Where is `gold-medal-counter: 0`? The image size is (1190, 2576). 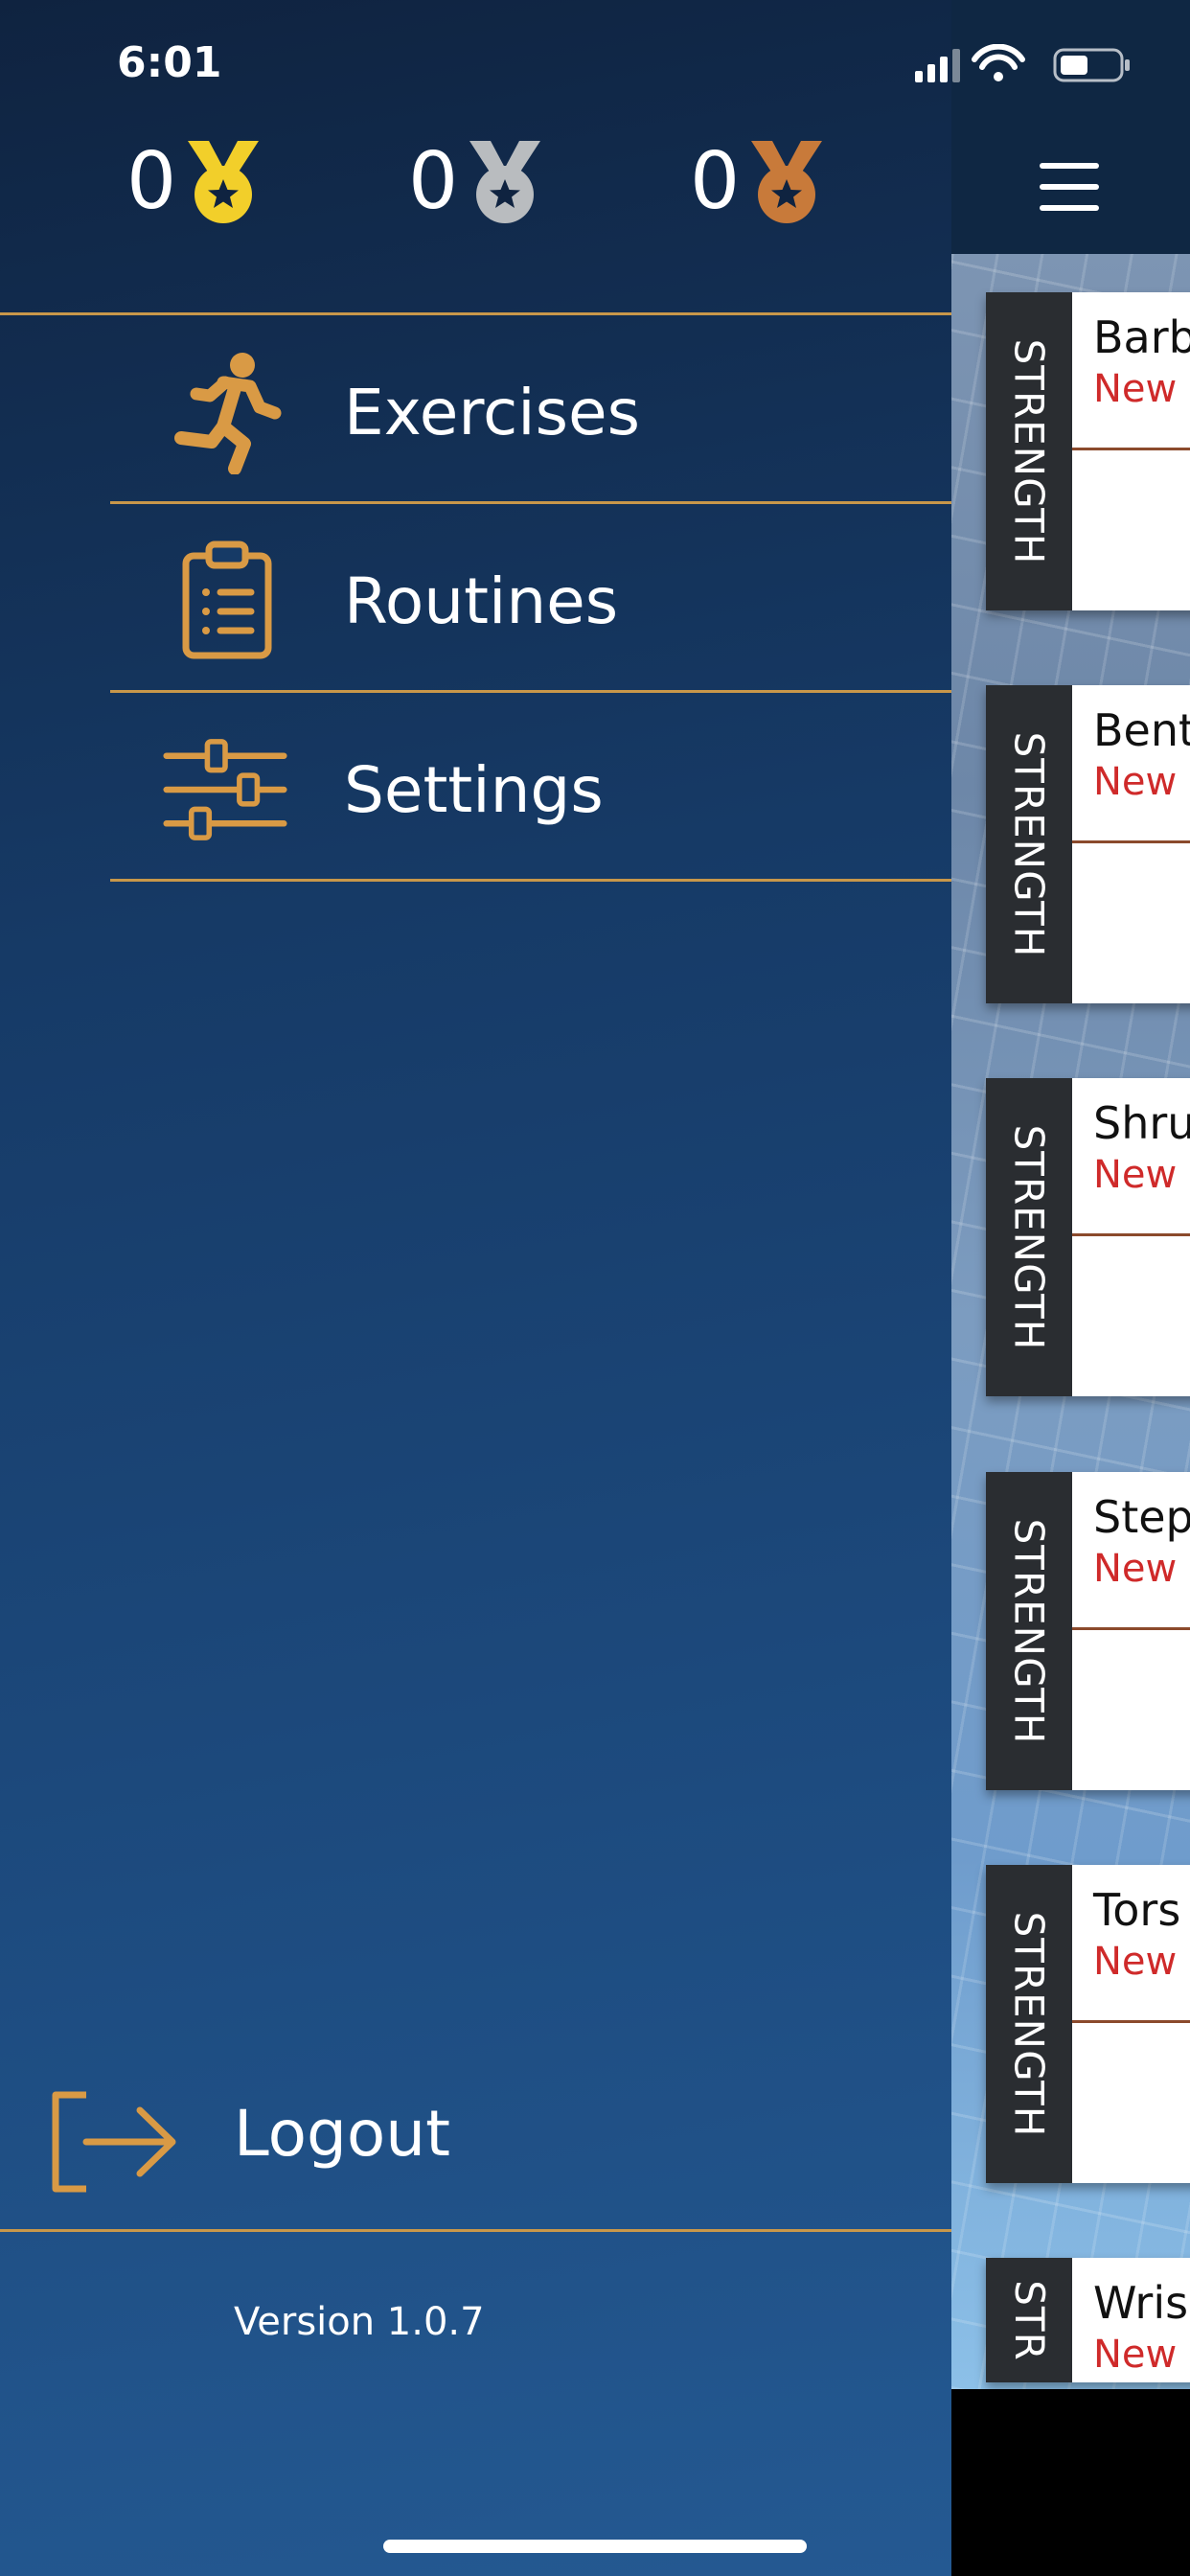 gold-medal-counter: 0 is located at coordinates (196, 182).